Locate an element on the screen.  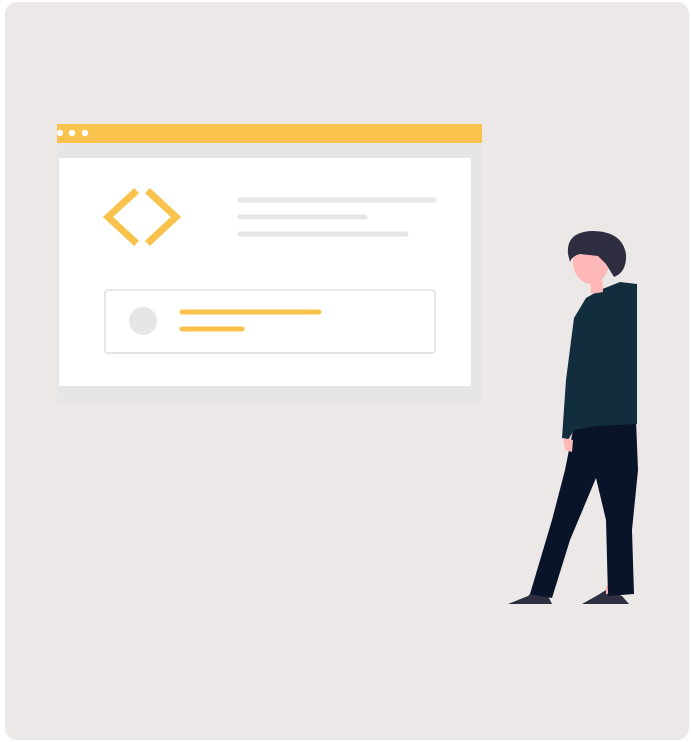
profile-card is located at coordinates (270, 321).